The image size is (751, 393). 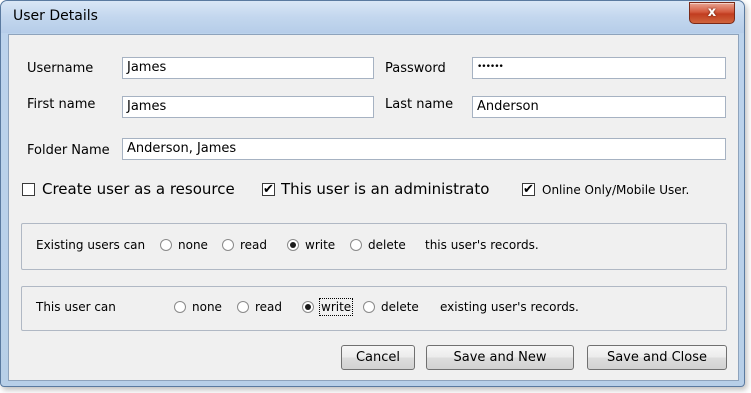 What do you see at coordinates (372, 17) in the screenshot?
I see `title-bar: User Details x` at bounding box center [372, 17].